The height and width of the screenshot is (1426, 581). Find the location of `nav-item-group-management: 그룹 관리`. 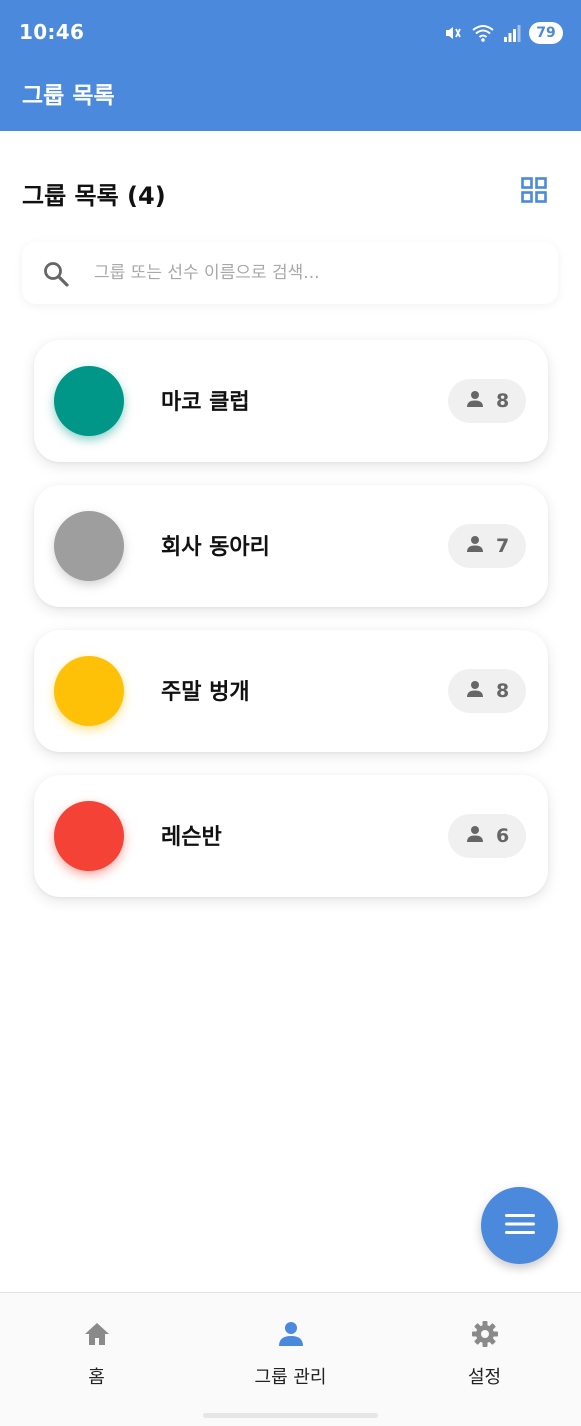

nav-item-group-management: 그룹 관리 is located at coordinates (290, 1348).